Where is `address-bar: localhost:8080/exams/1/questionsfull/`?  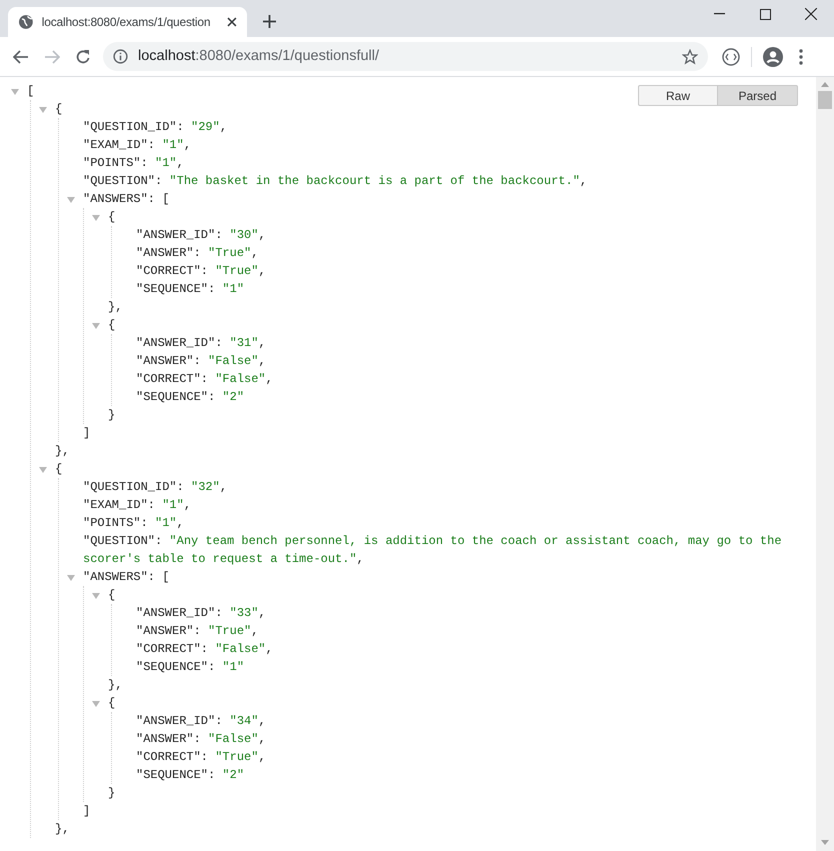 address-bar: localhost:8080/exams/1/questionsfull/ is located at coordinates (405, 56).